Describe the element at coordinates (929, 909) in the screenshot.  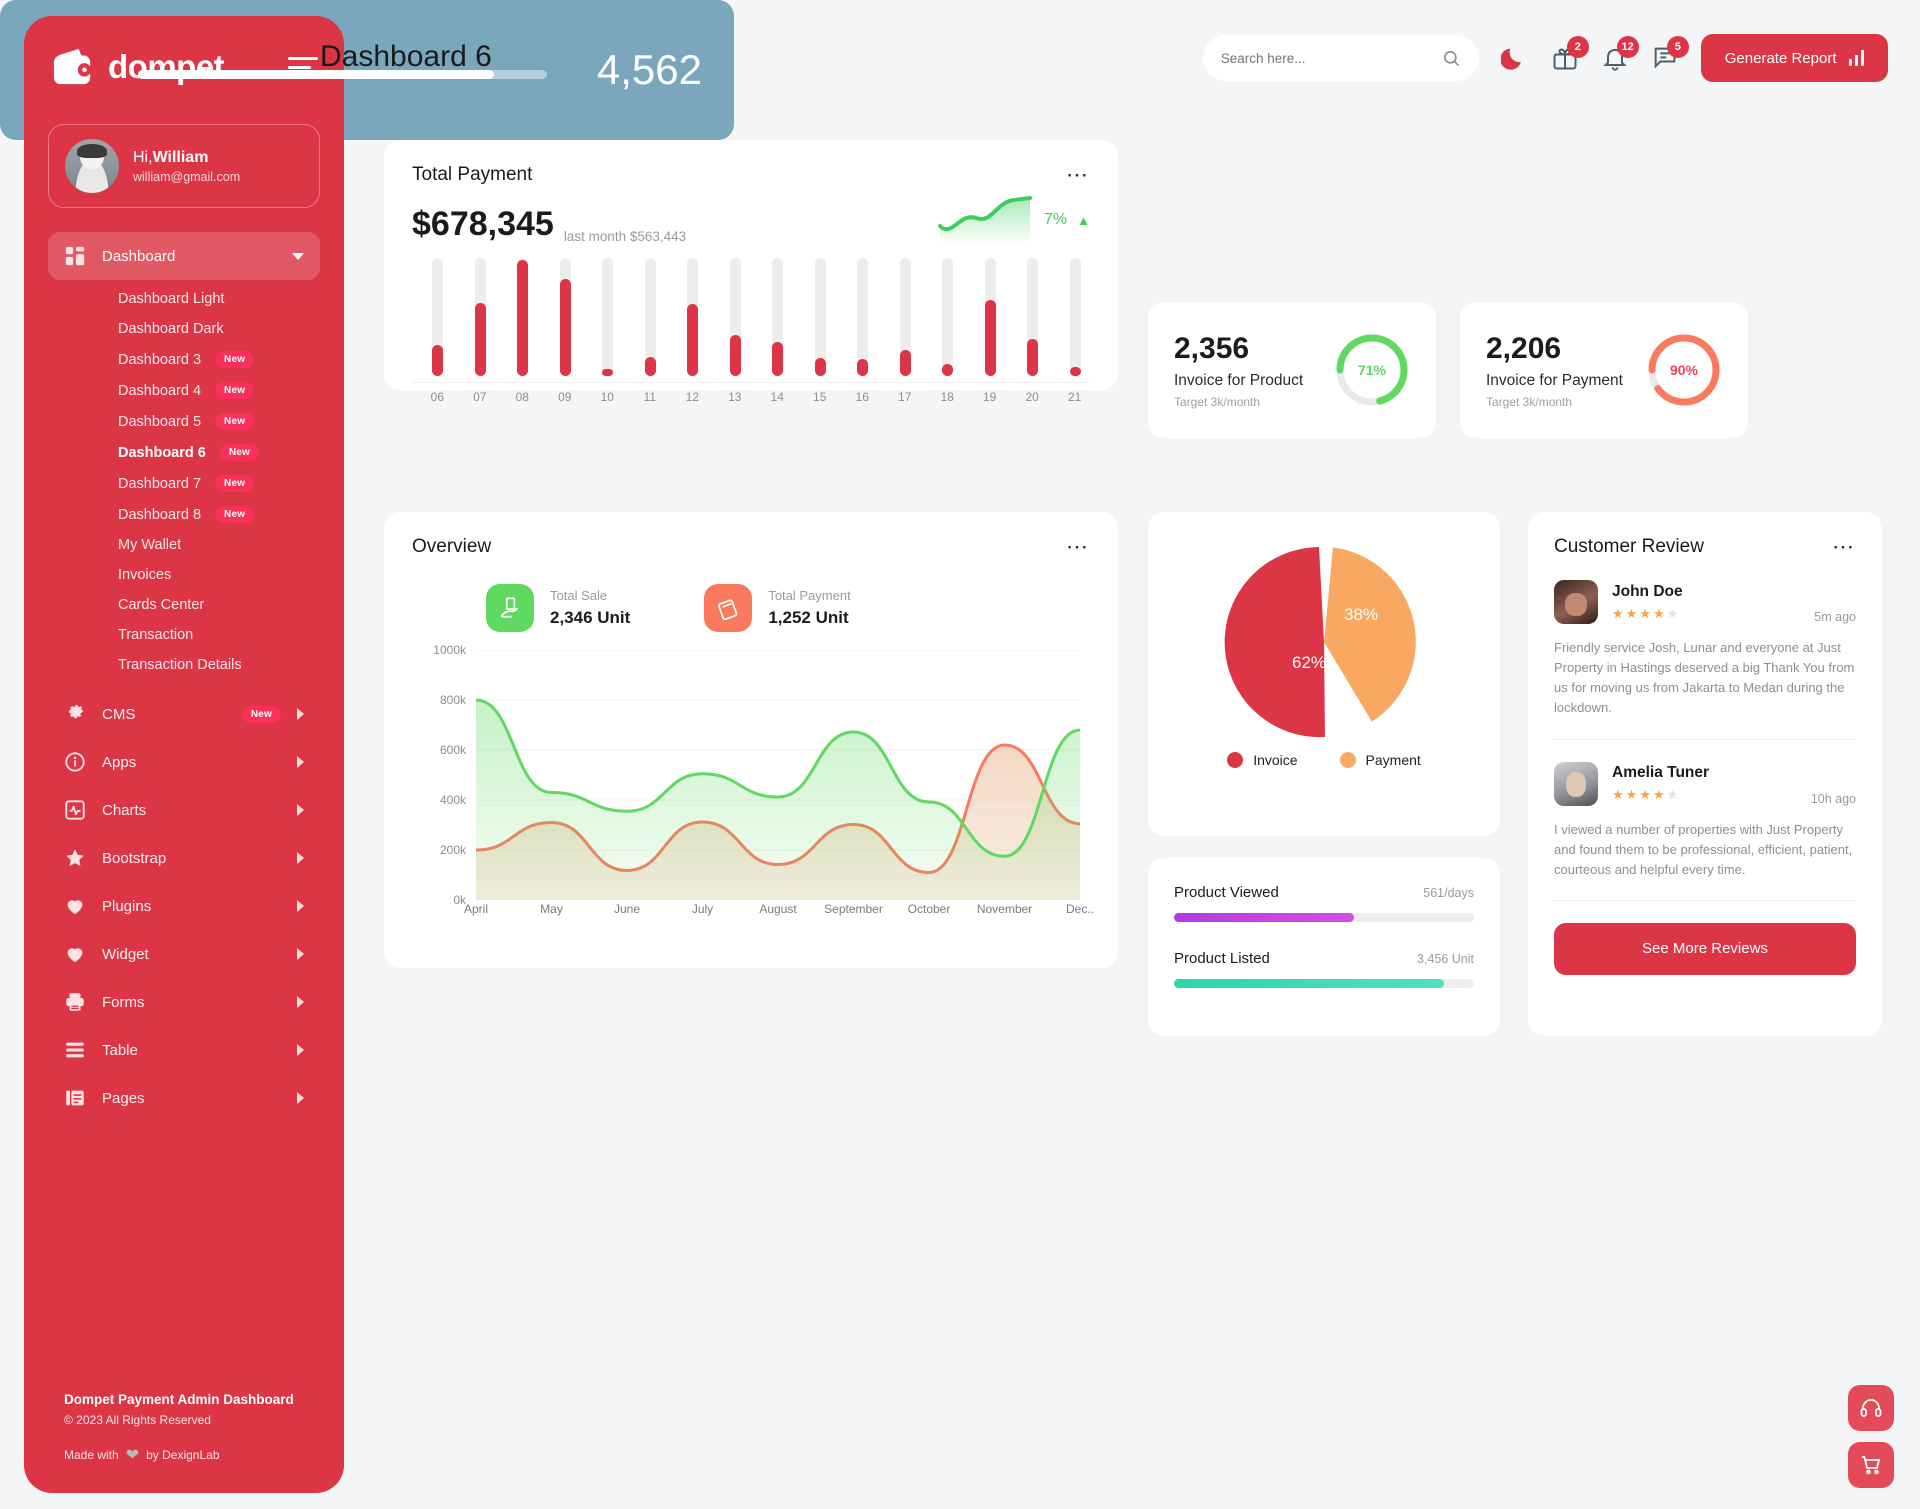
I see `x-axis-label: October` at that location.